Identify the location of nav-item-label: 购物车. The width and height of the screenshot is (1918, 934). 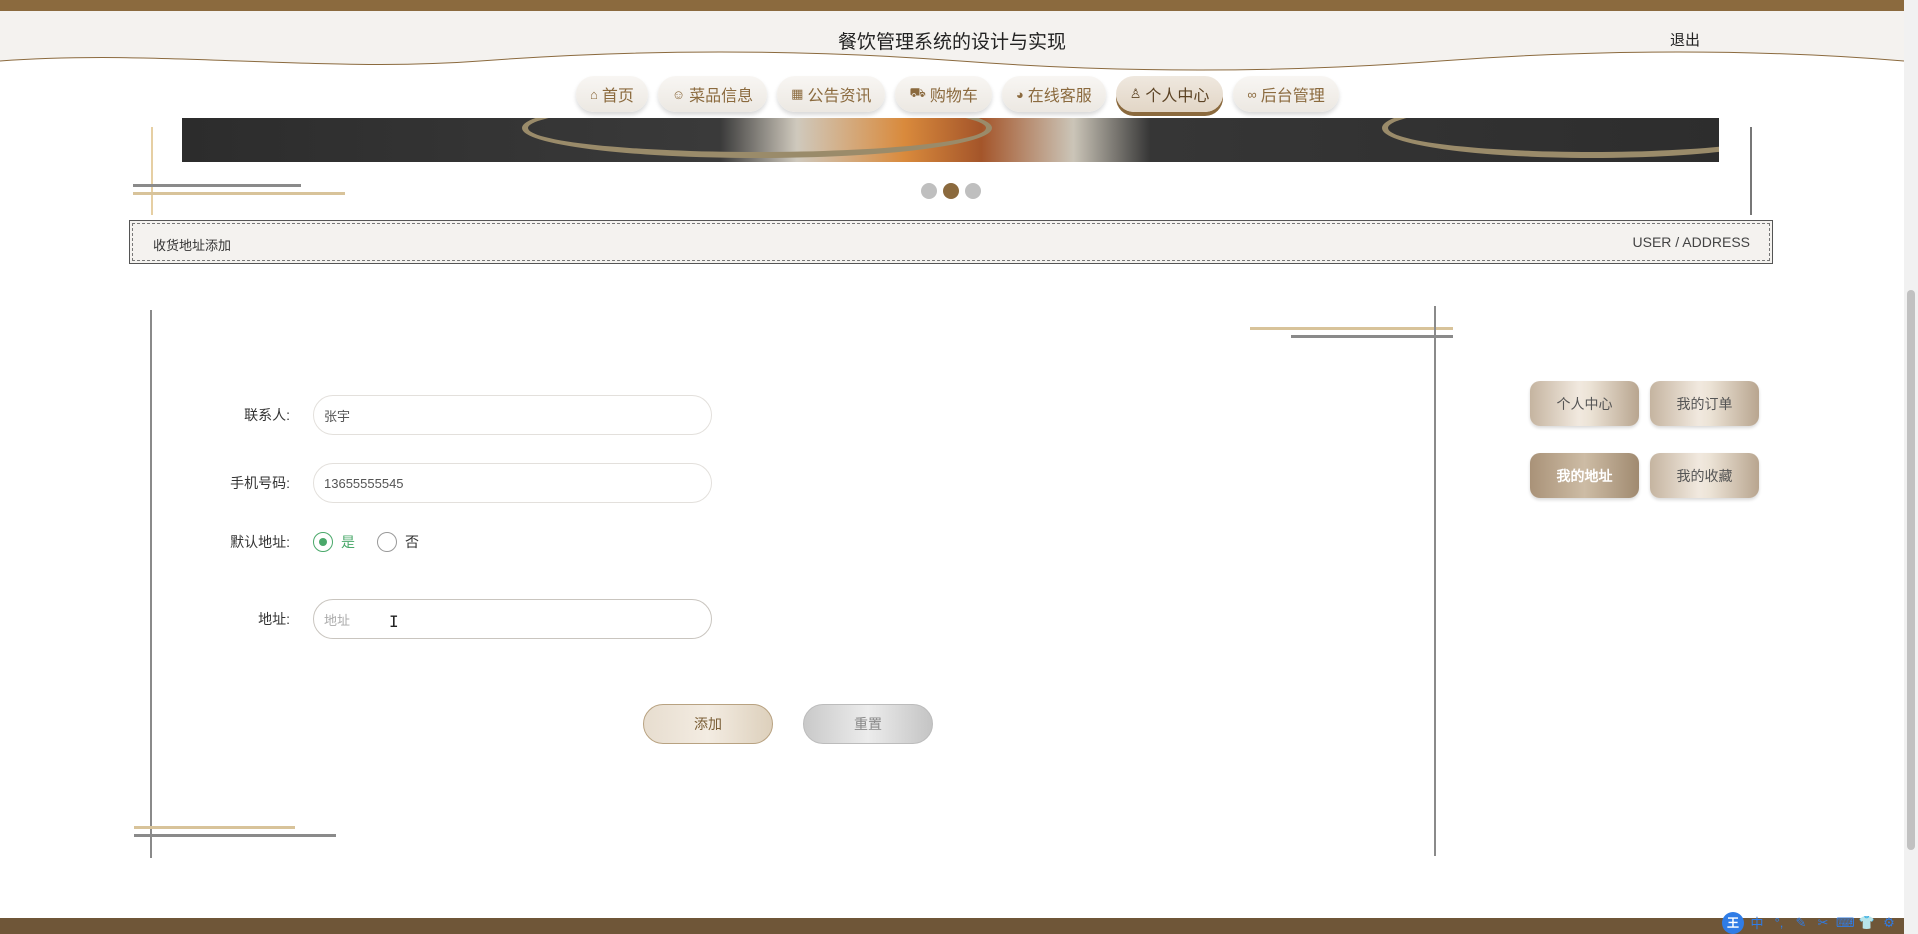
(953, 96).